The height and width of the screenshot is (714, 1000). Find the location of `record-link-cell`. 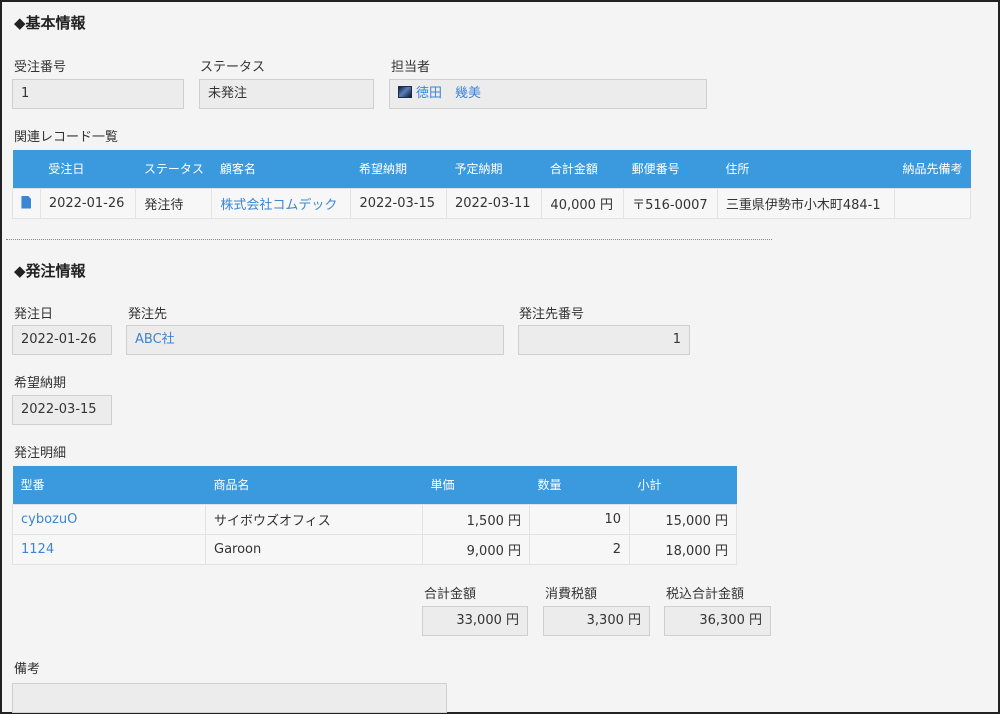

record-link-cell is located at coordinates (26, 203).